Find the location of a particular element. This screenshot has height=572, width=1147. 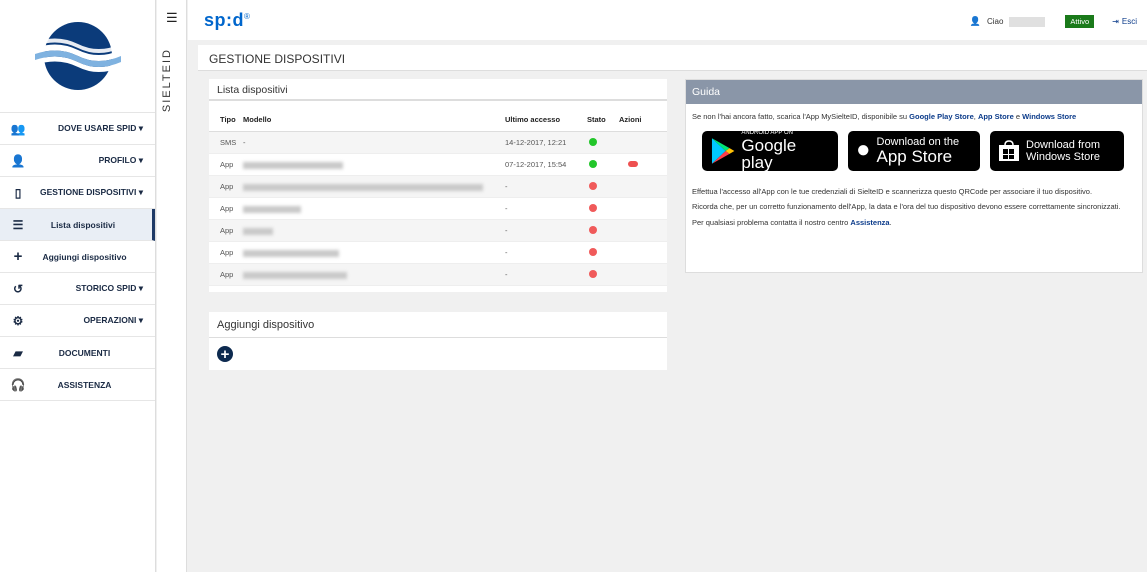

menu-assistenza: 🎧 ASSISTENZA is located at coordinates (77, 385).